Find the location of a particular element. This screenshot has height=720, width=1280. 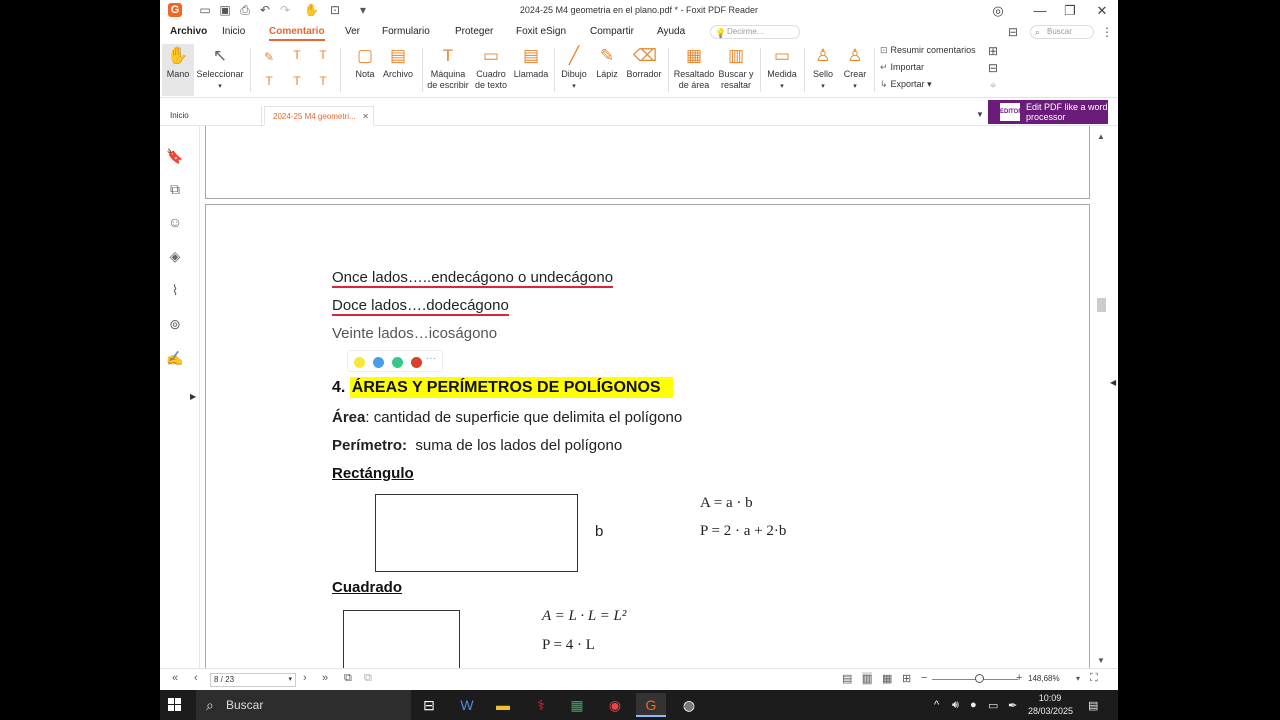

foxit-taskbar-icon: G is located at coordinates (651, 705).